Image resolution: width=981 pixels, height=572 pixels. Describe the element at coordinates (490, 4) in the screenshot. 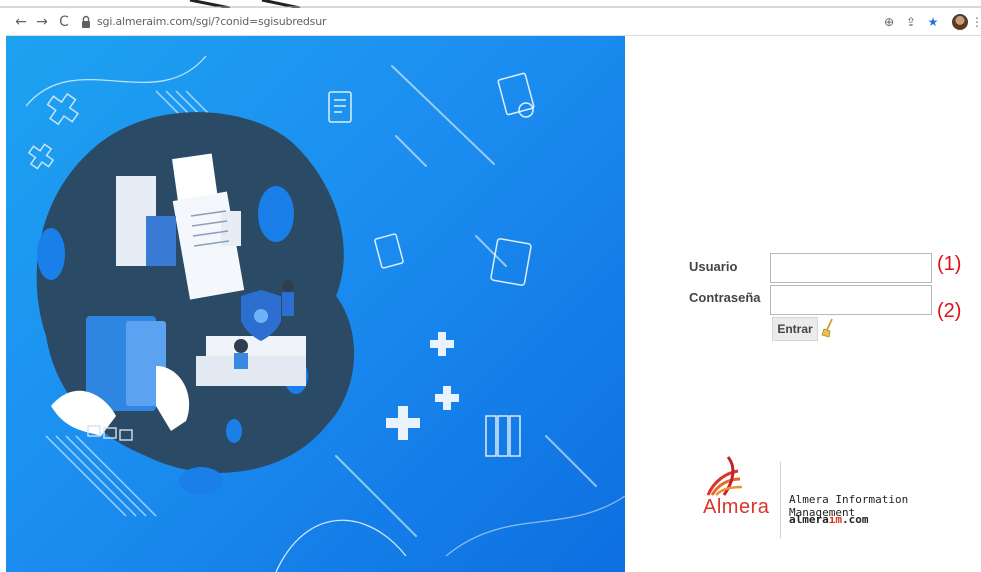

I see `top-decoration` at that location.